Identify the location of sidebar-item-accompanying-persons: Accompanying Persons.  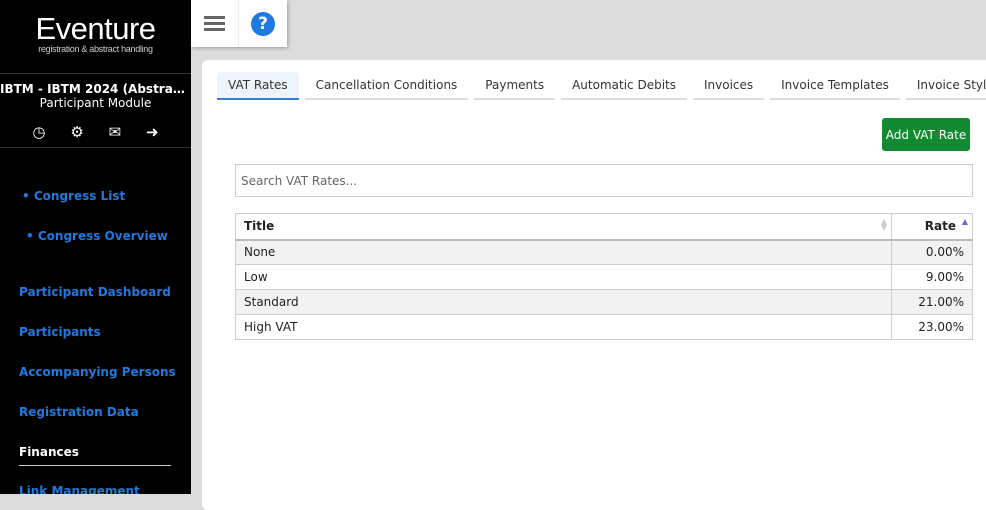
(97, 372).